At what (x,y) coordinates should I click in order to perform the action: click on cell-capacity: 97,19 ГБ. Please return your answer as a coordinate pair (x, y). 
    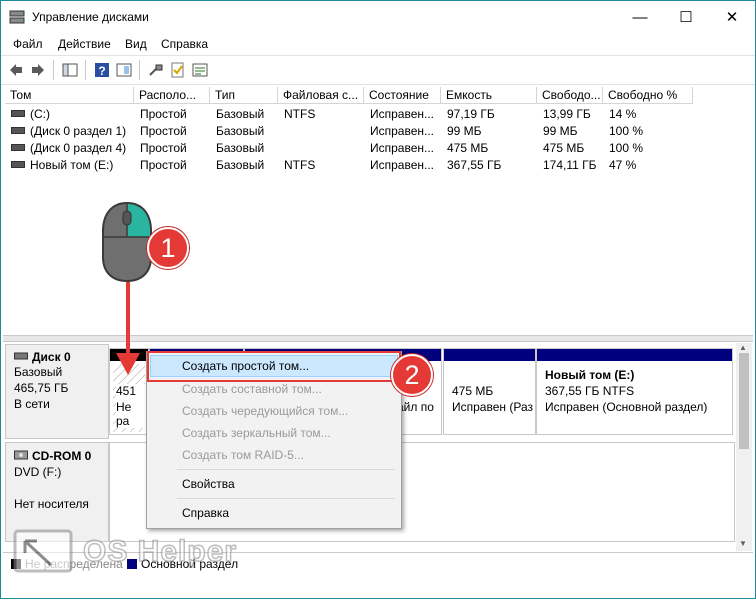
    Looking at the image, I should click on (471, 114).